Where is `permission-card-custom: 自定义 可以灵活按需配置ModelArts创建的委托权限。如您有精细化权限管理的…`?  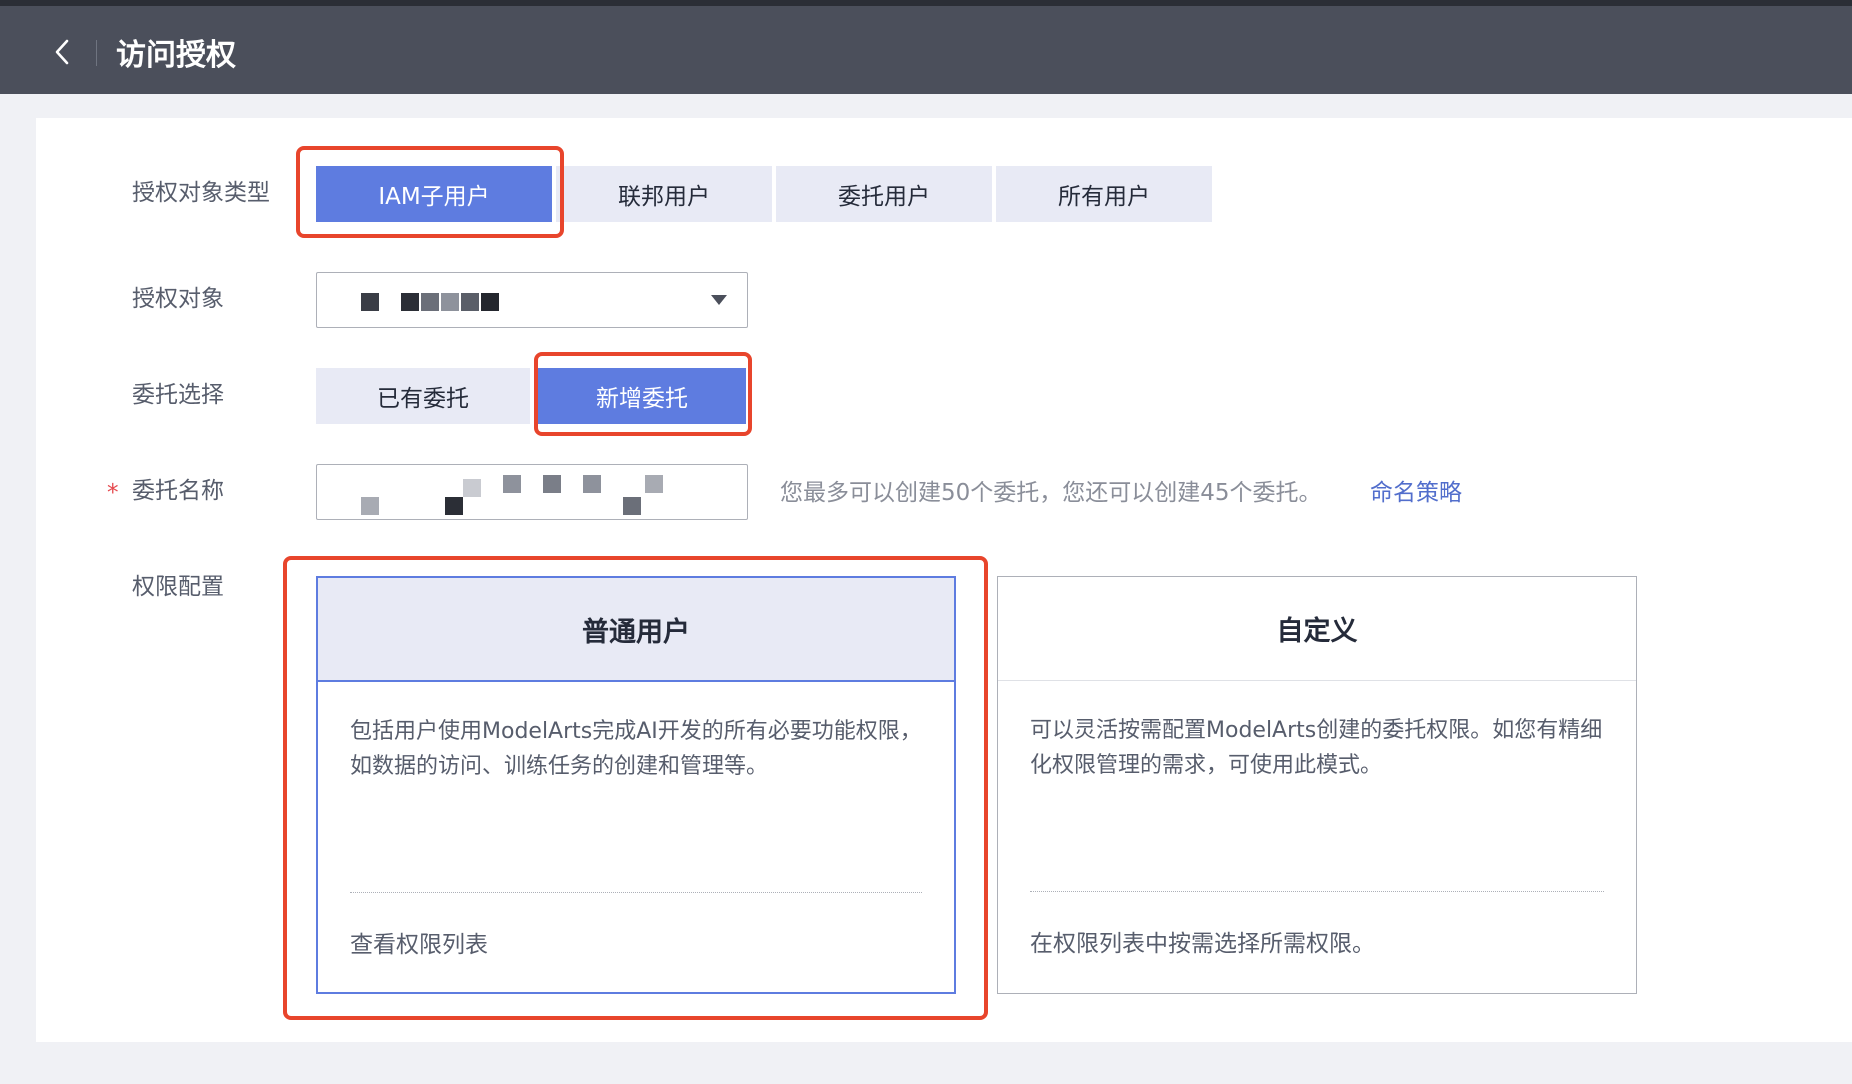 permission-card-custom: 自定义 可以灵活按需配置ModelArts创建的委托权限。如您有精细化权限管理的… is located at coordinates (1317, 785).